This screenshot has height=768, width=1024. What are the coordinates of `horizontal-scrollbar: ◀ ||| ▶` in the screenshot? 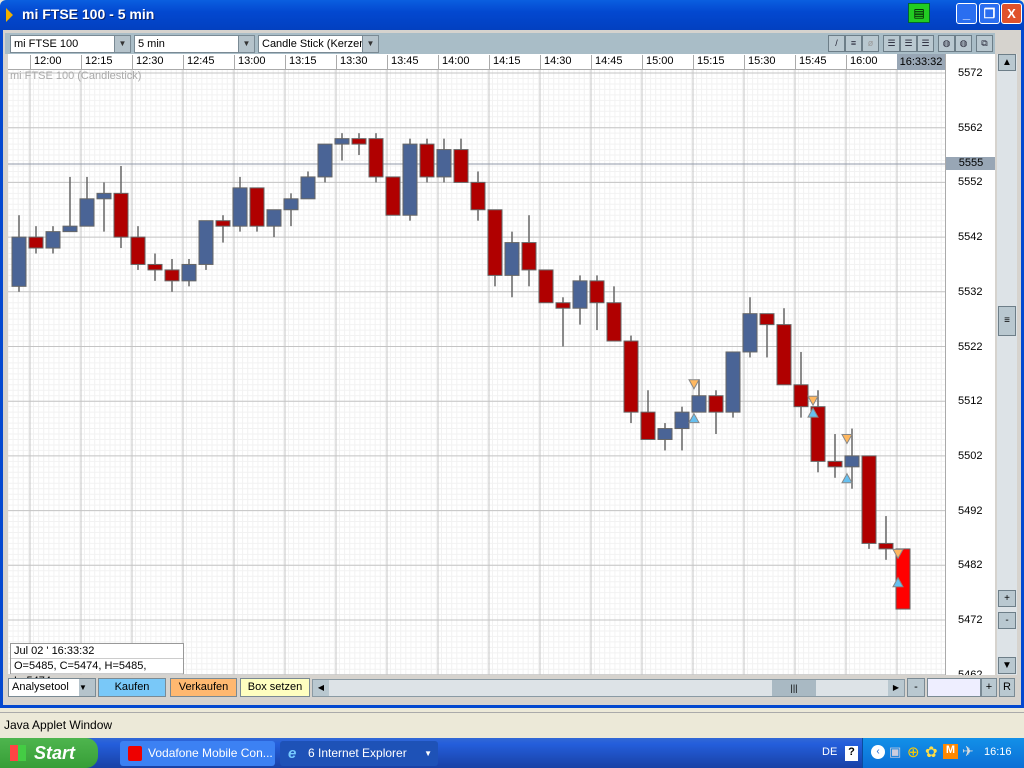 It's located at (608, 688).